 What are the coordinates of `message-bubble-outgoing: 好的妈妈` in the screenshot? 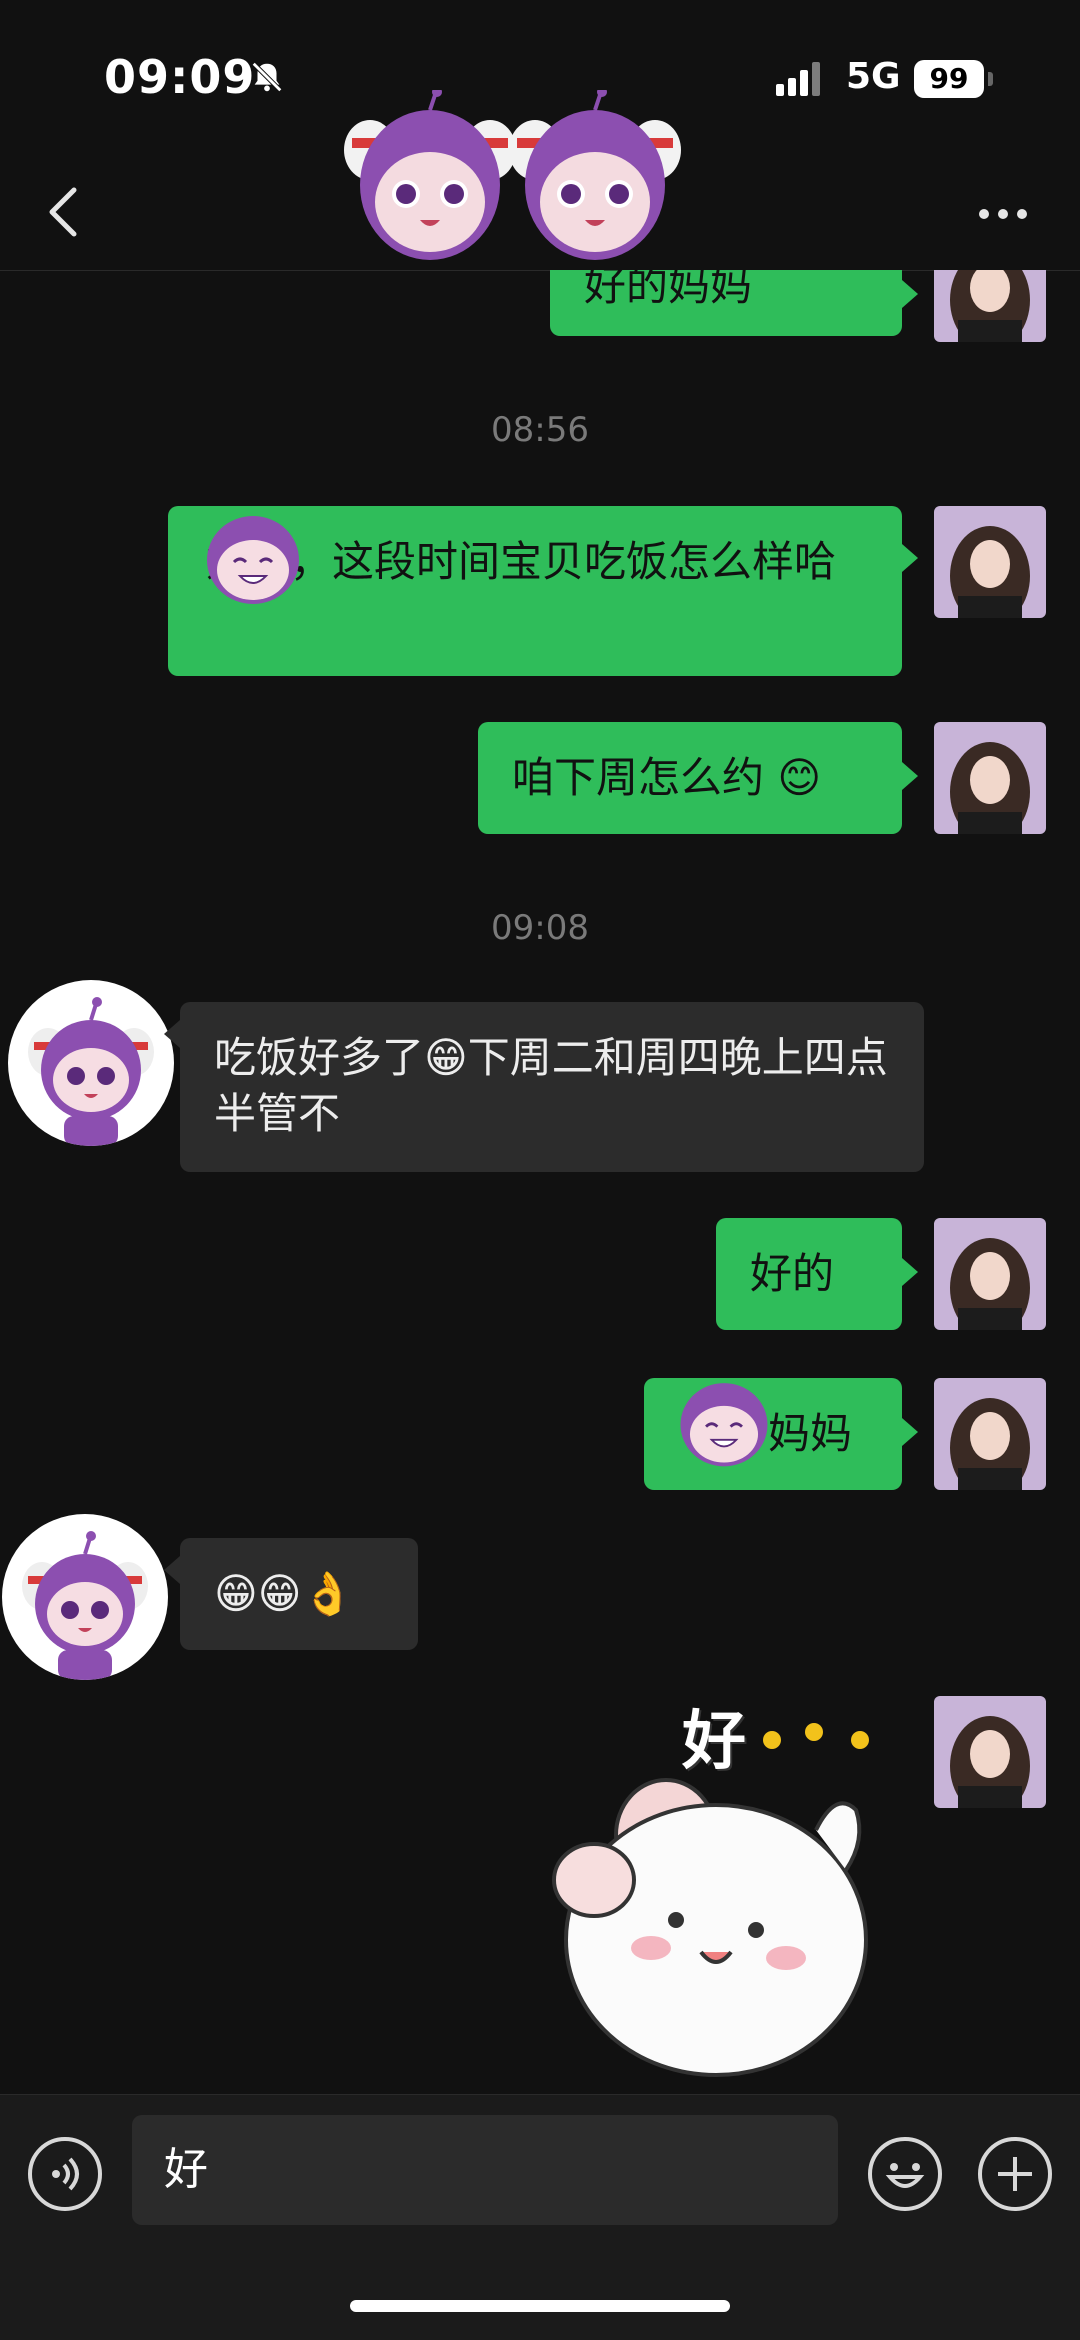 It's located at (726, 303).